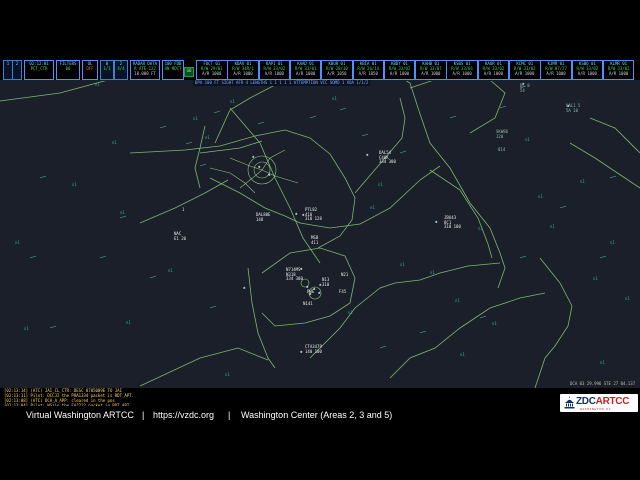  I want to click on data-block: JBU43 8C1 310 100, so click(452, 222).